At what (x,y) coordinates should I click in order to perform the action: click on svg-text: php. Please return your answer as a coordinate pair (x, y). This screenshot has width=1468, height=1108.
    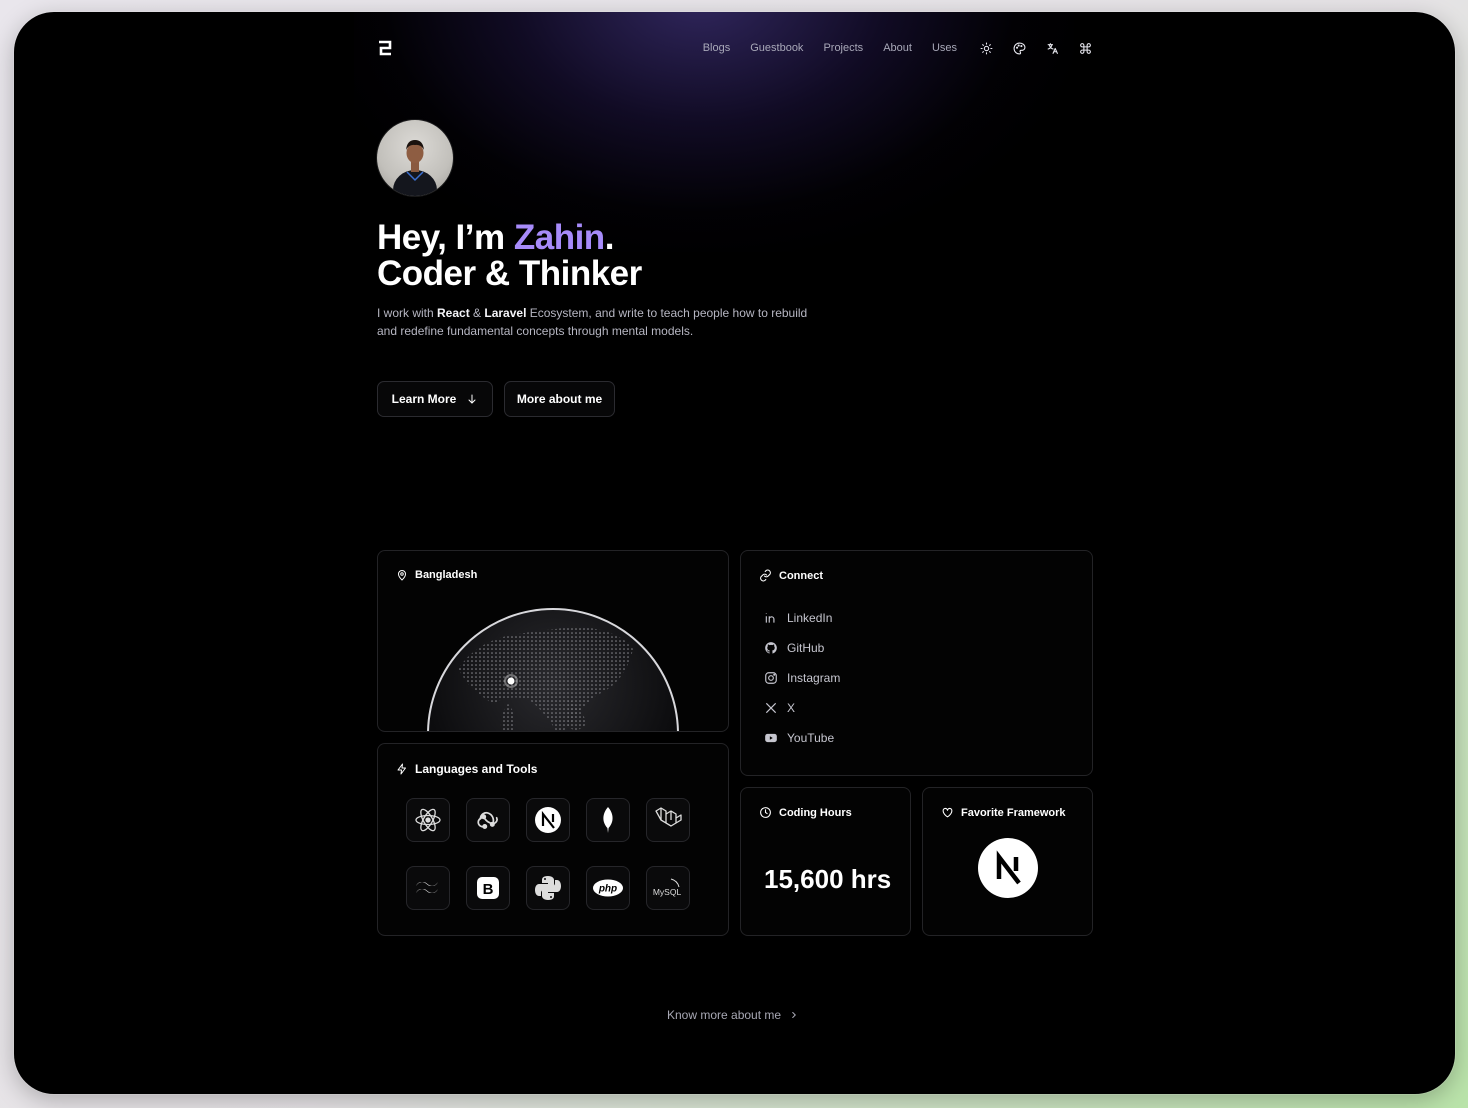
    Looking at the image, I should click on (607, 889).